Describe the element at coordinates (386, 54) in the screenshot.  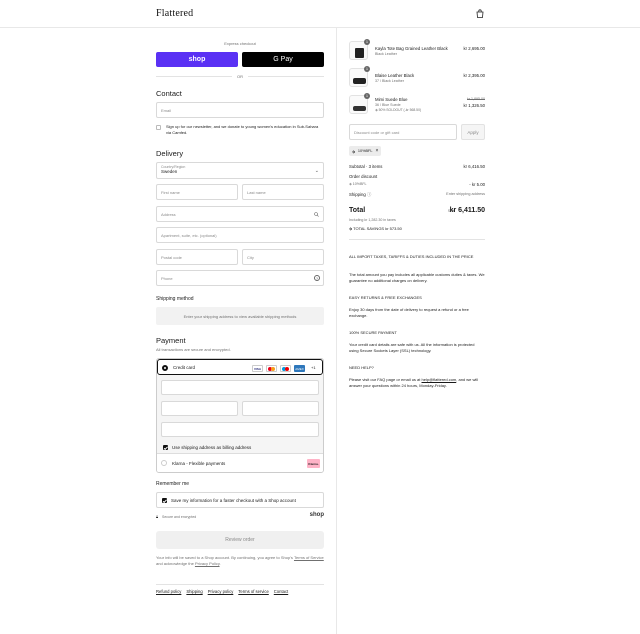
I see `item-variant: Black Leather` at that location.